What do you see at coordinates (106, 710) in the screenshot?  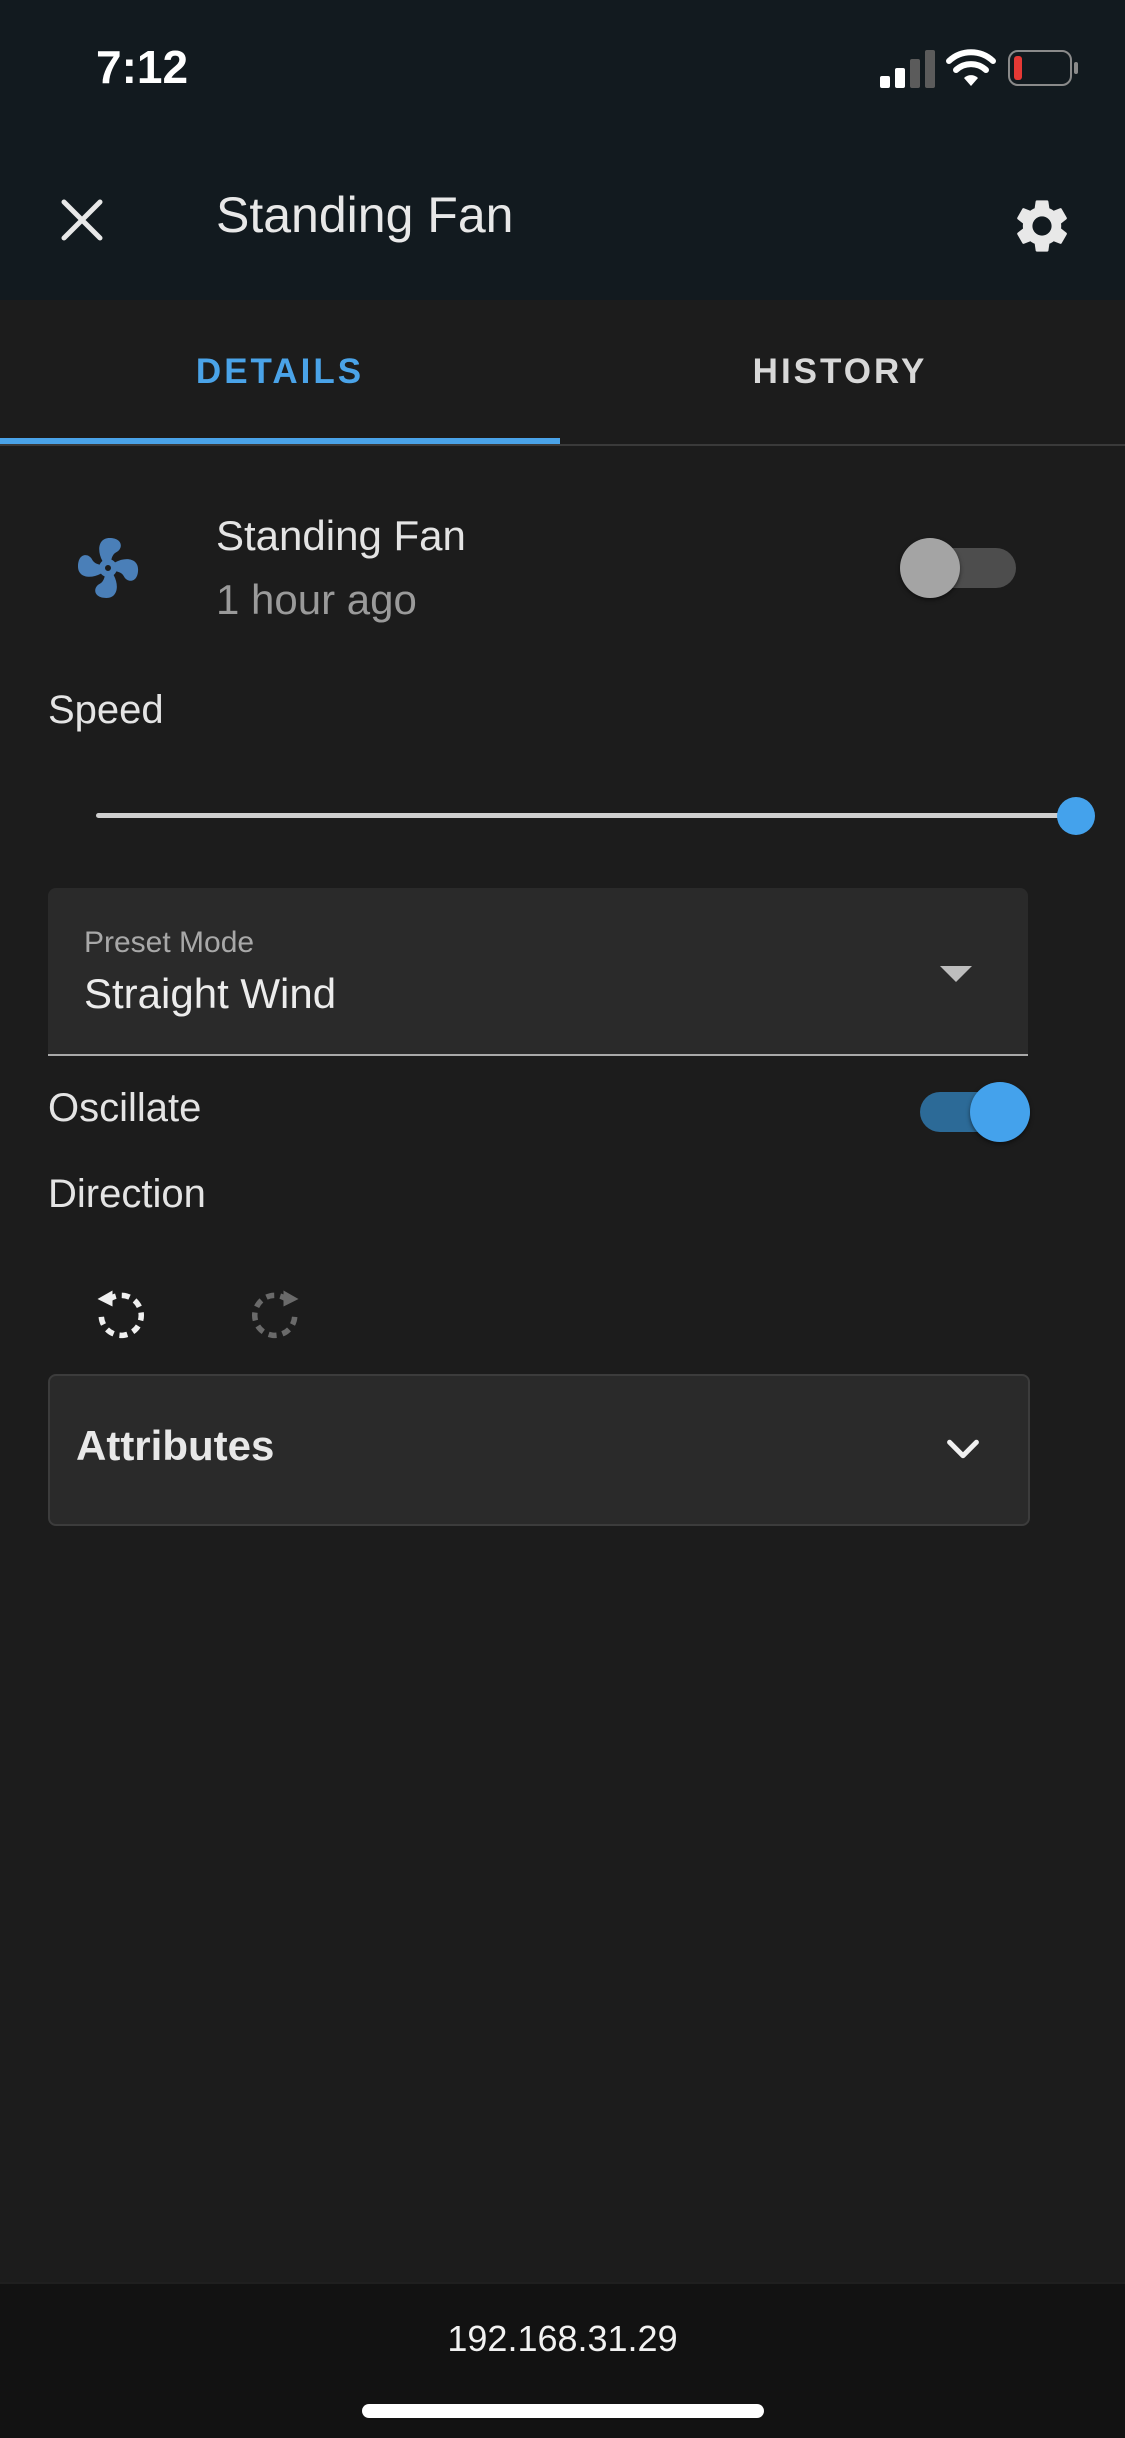 I see `speed-label: Speed` at bounding box center [106, 710].